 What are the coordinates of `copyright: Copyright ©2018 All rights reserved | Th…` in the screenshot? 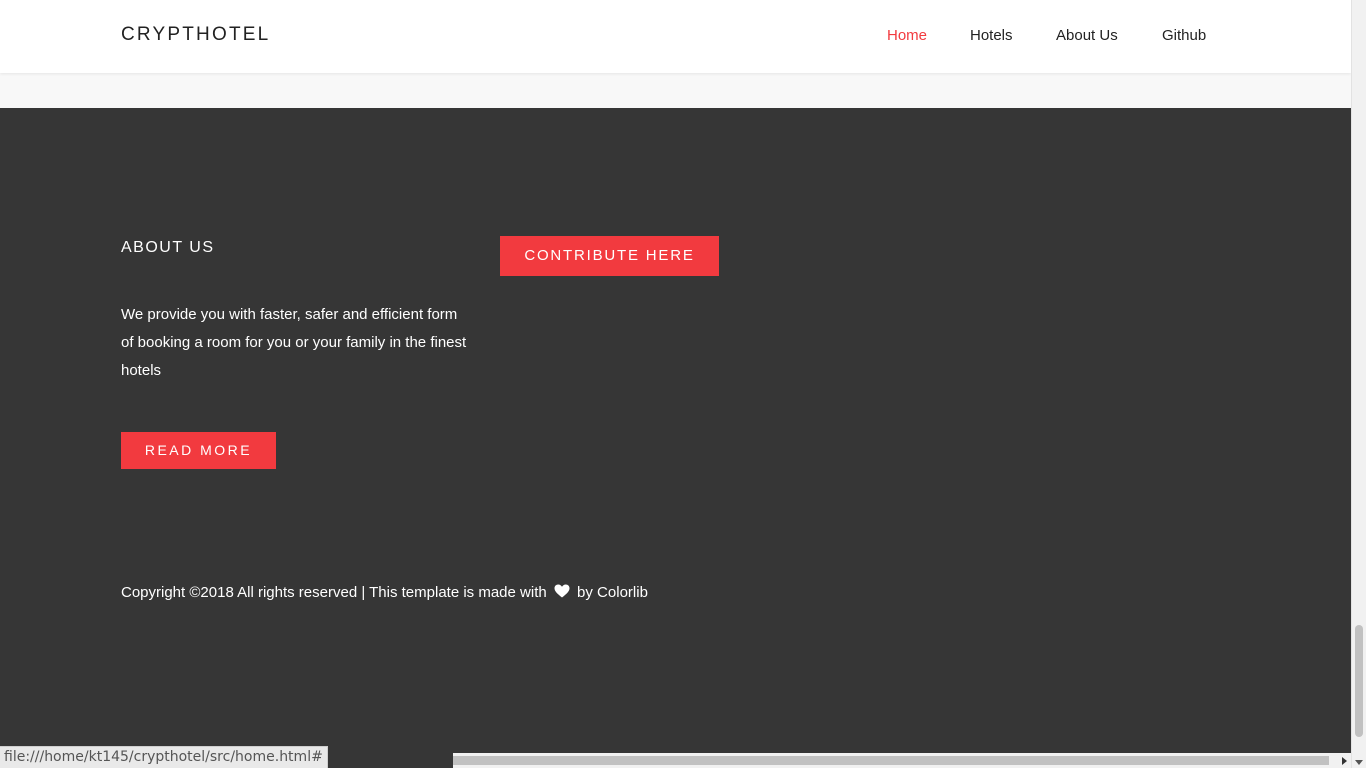 It's located at (384, 592).